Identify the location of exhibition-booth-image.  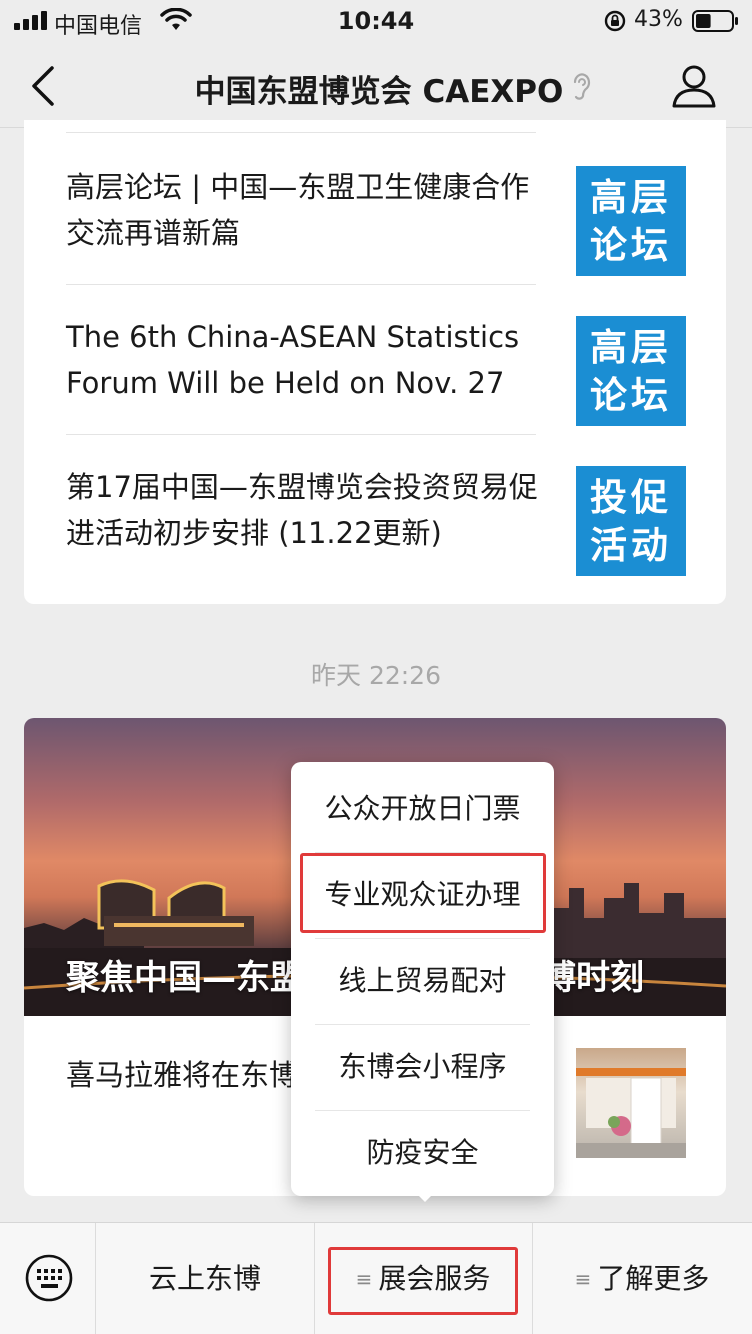
(631, 1113).